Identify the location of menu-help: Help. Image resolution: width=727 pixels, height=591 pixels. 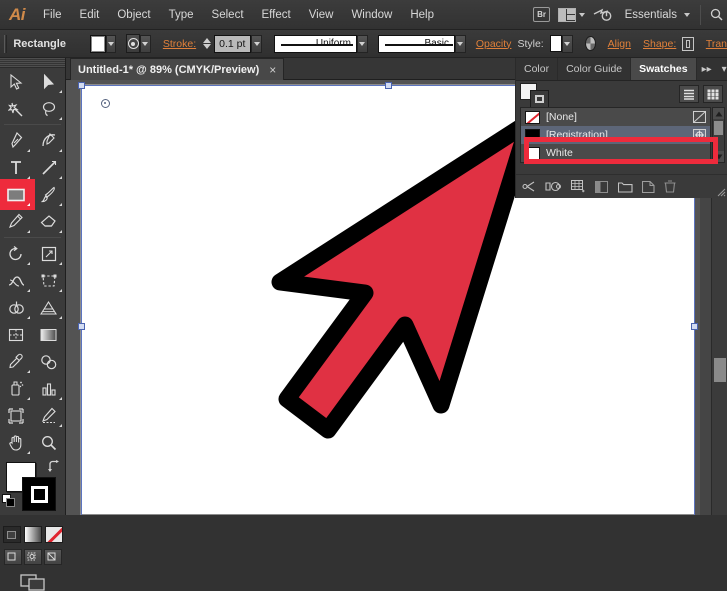
(422, 15).